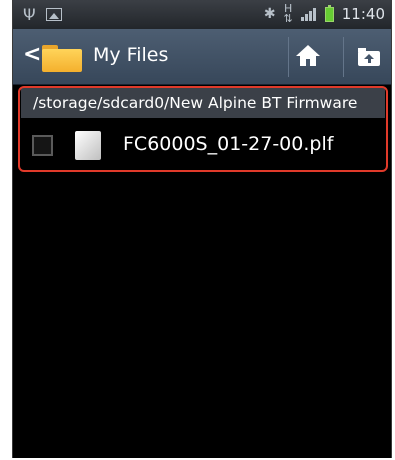 This screenshot has height=460, width=395. What do you see at coordinates (288, 13) in the screenshot?
I see `ht-data-icon: H ⇅` at bounding box center [288, 13].